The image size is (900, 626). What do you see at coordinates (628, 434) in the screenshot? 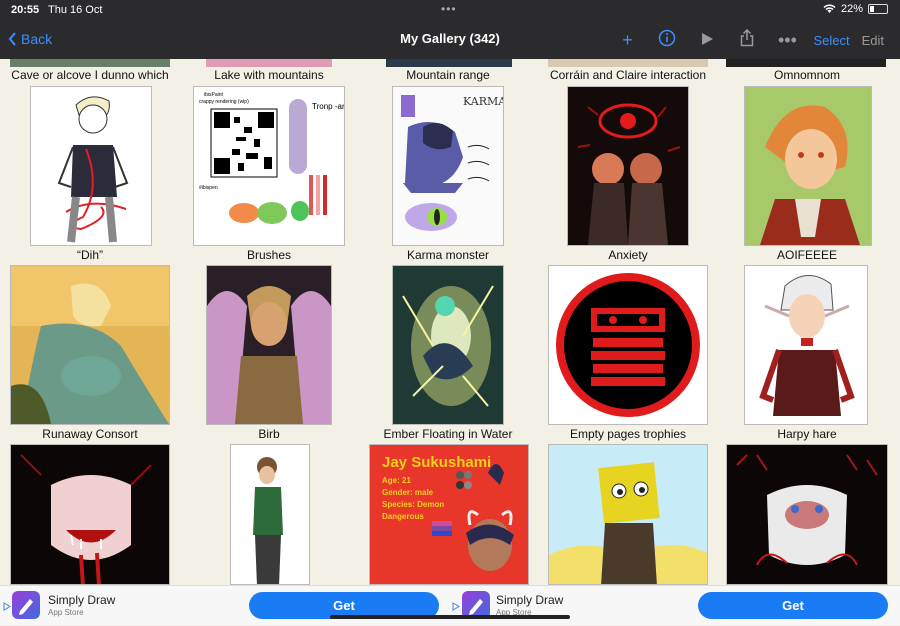
I see `gallery-item-label: Empty pages trophies` at bounding box center [628, 434].